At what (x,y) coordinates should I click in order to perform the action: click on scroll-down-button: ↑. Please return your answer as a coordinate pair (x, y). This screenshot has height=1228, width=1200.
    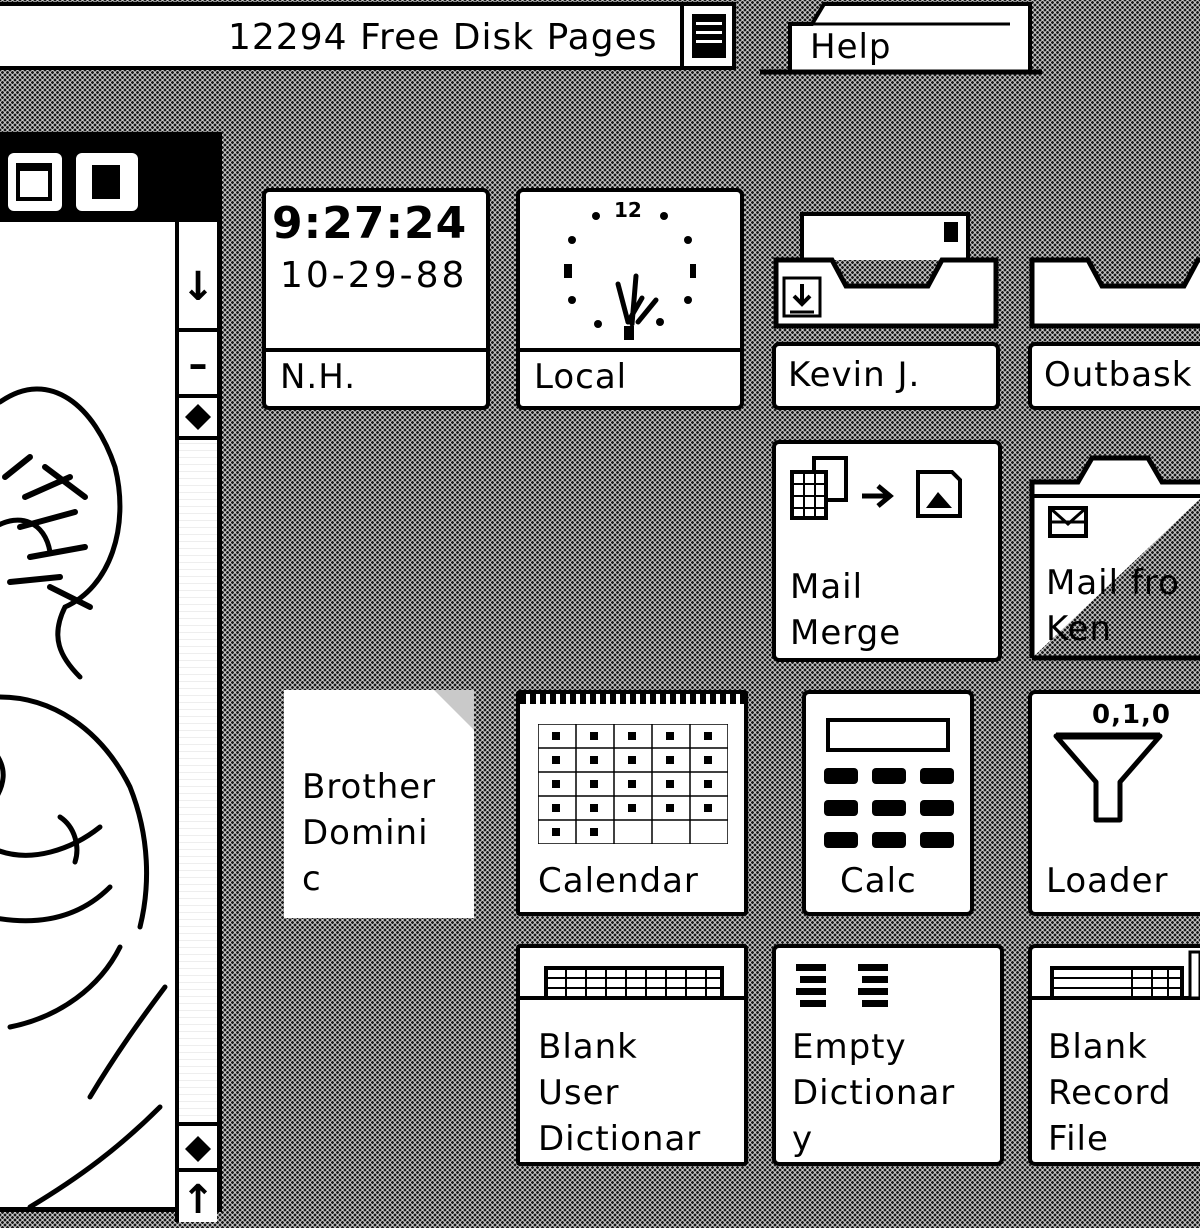
    Looking at the image, I should click on (198, 1198).